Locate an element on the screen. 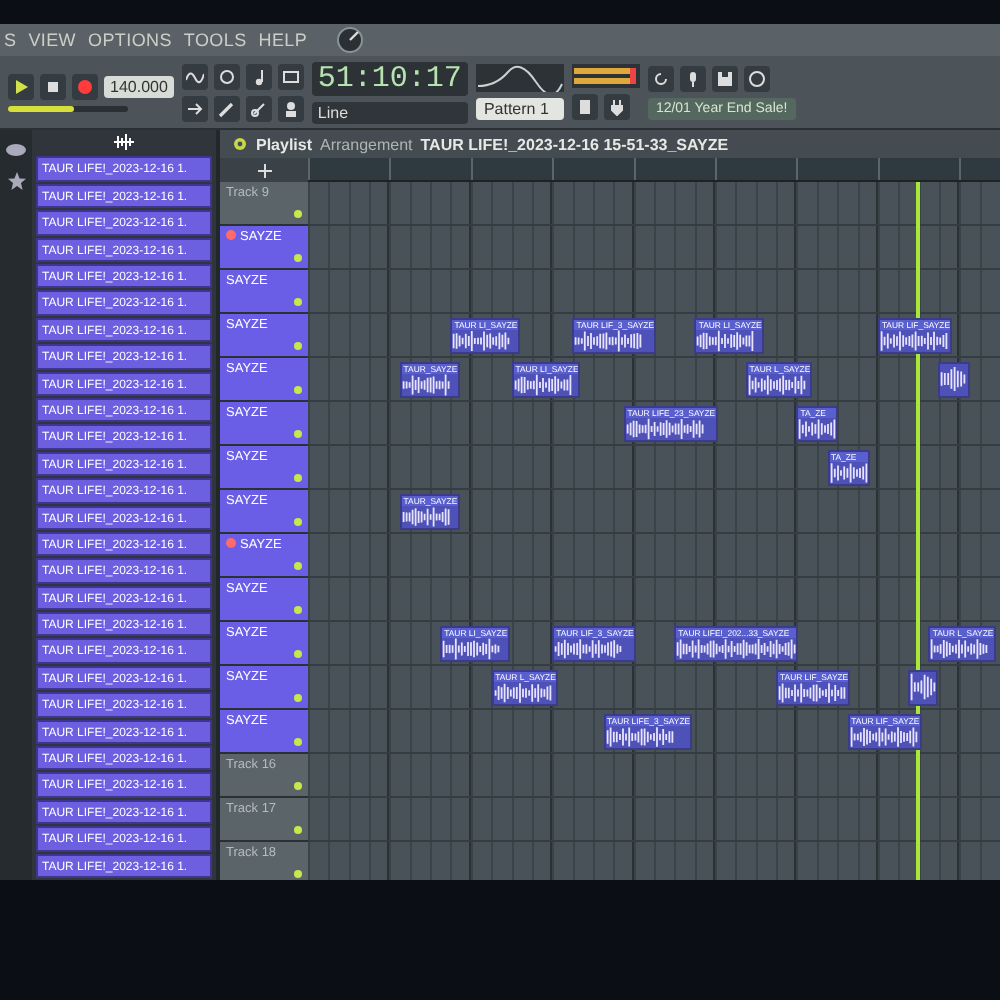 The width and height of the screenshot is (1000, 1000). wave-icon is located at coordinates (194, 76).